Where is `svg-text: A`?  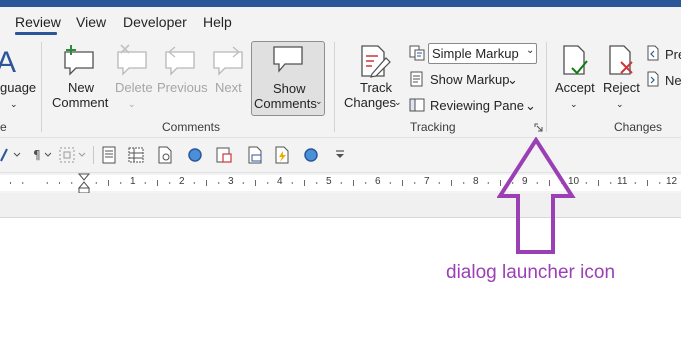 svg-text: A is located at coordinates (8, 62).